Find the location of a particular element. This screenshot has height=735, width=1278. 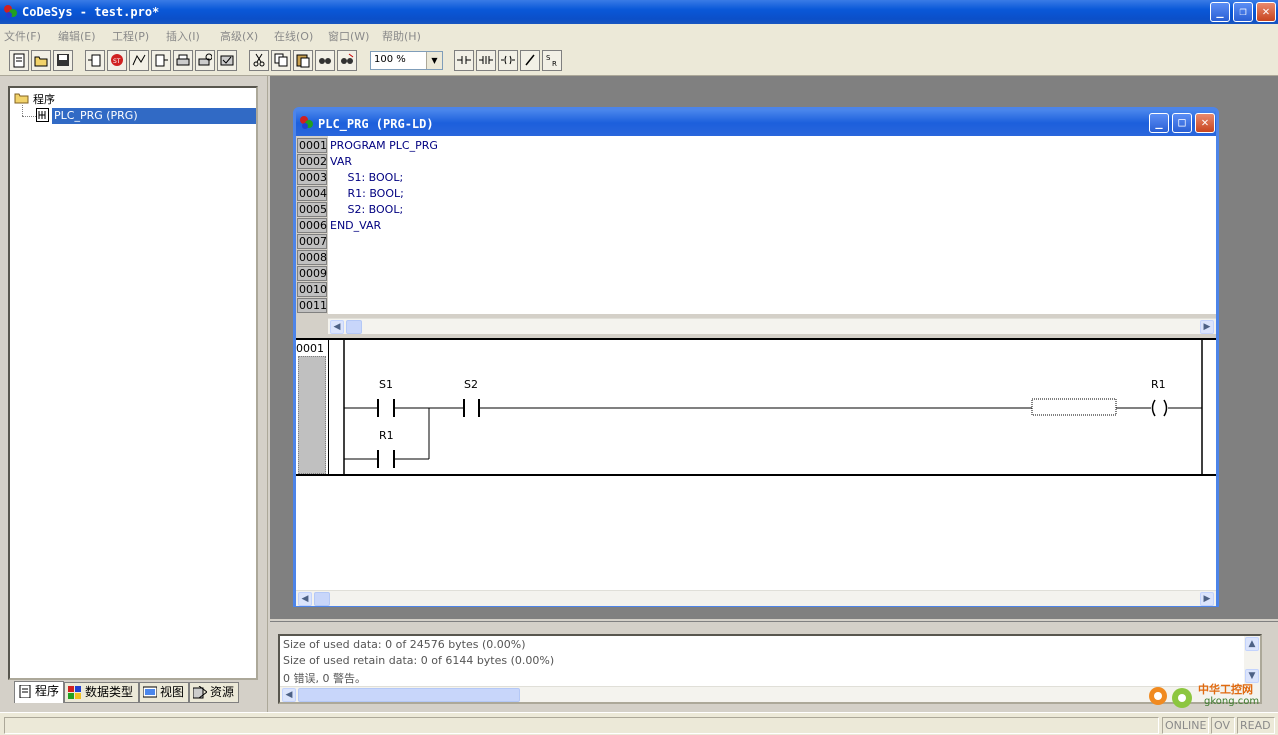

status-ov: OV is located at coordinates (1223, 725).